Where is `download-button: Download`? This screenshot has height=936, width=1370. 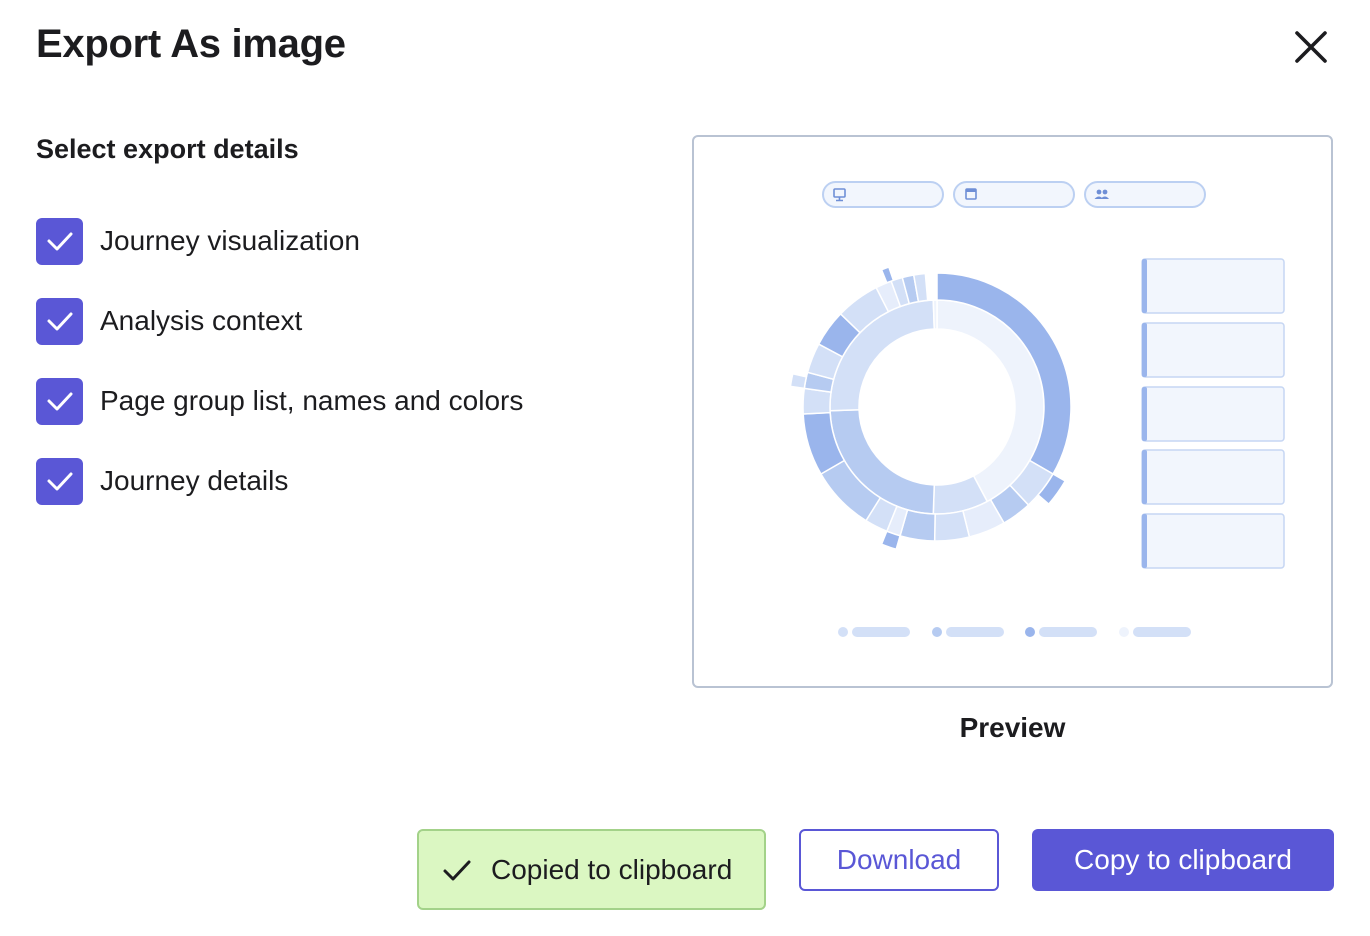 download-button: Download is located at coordinates (899, 860).